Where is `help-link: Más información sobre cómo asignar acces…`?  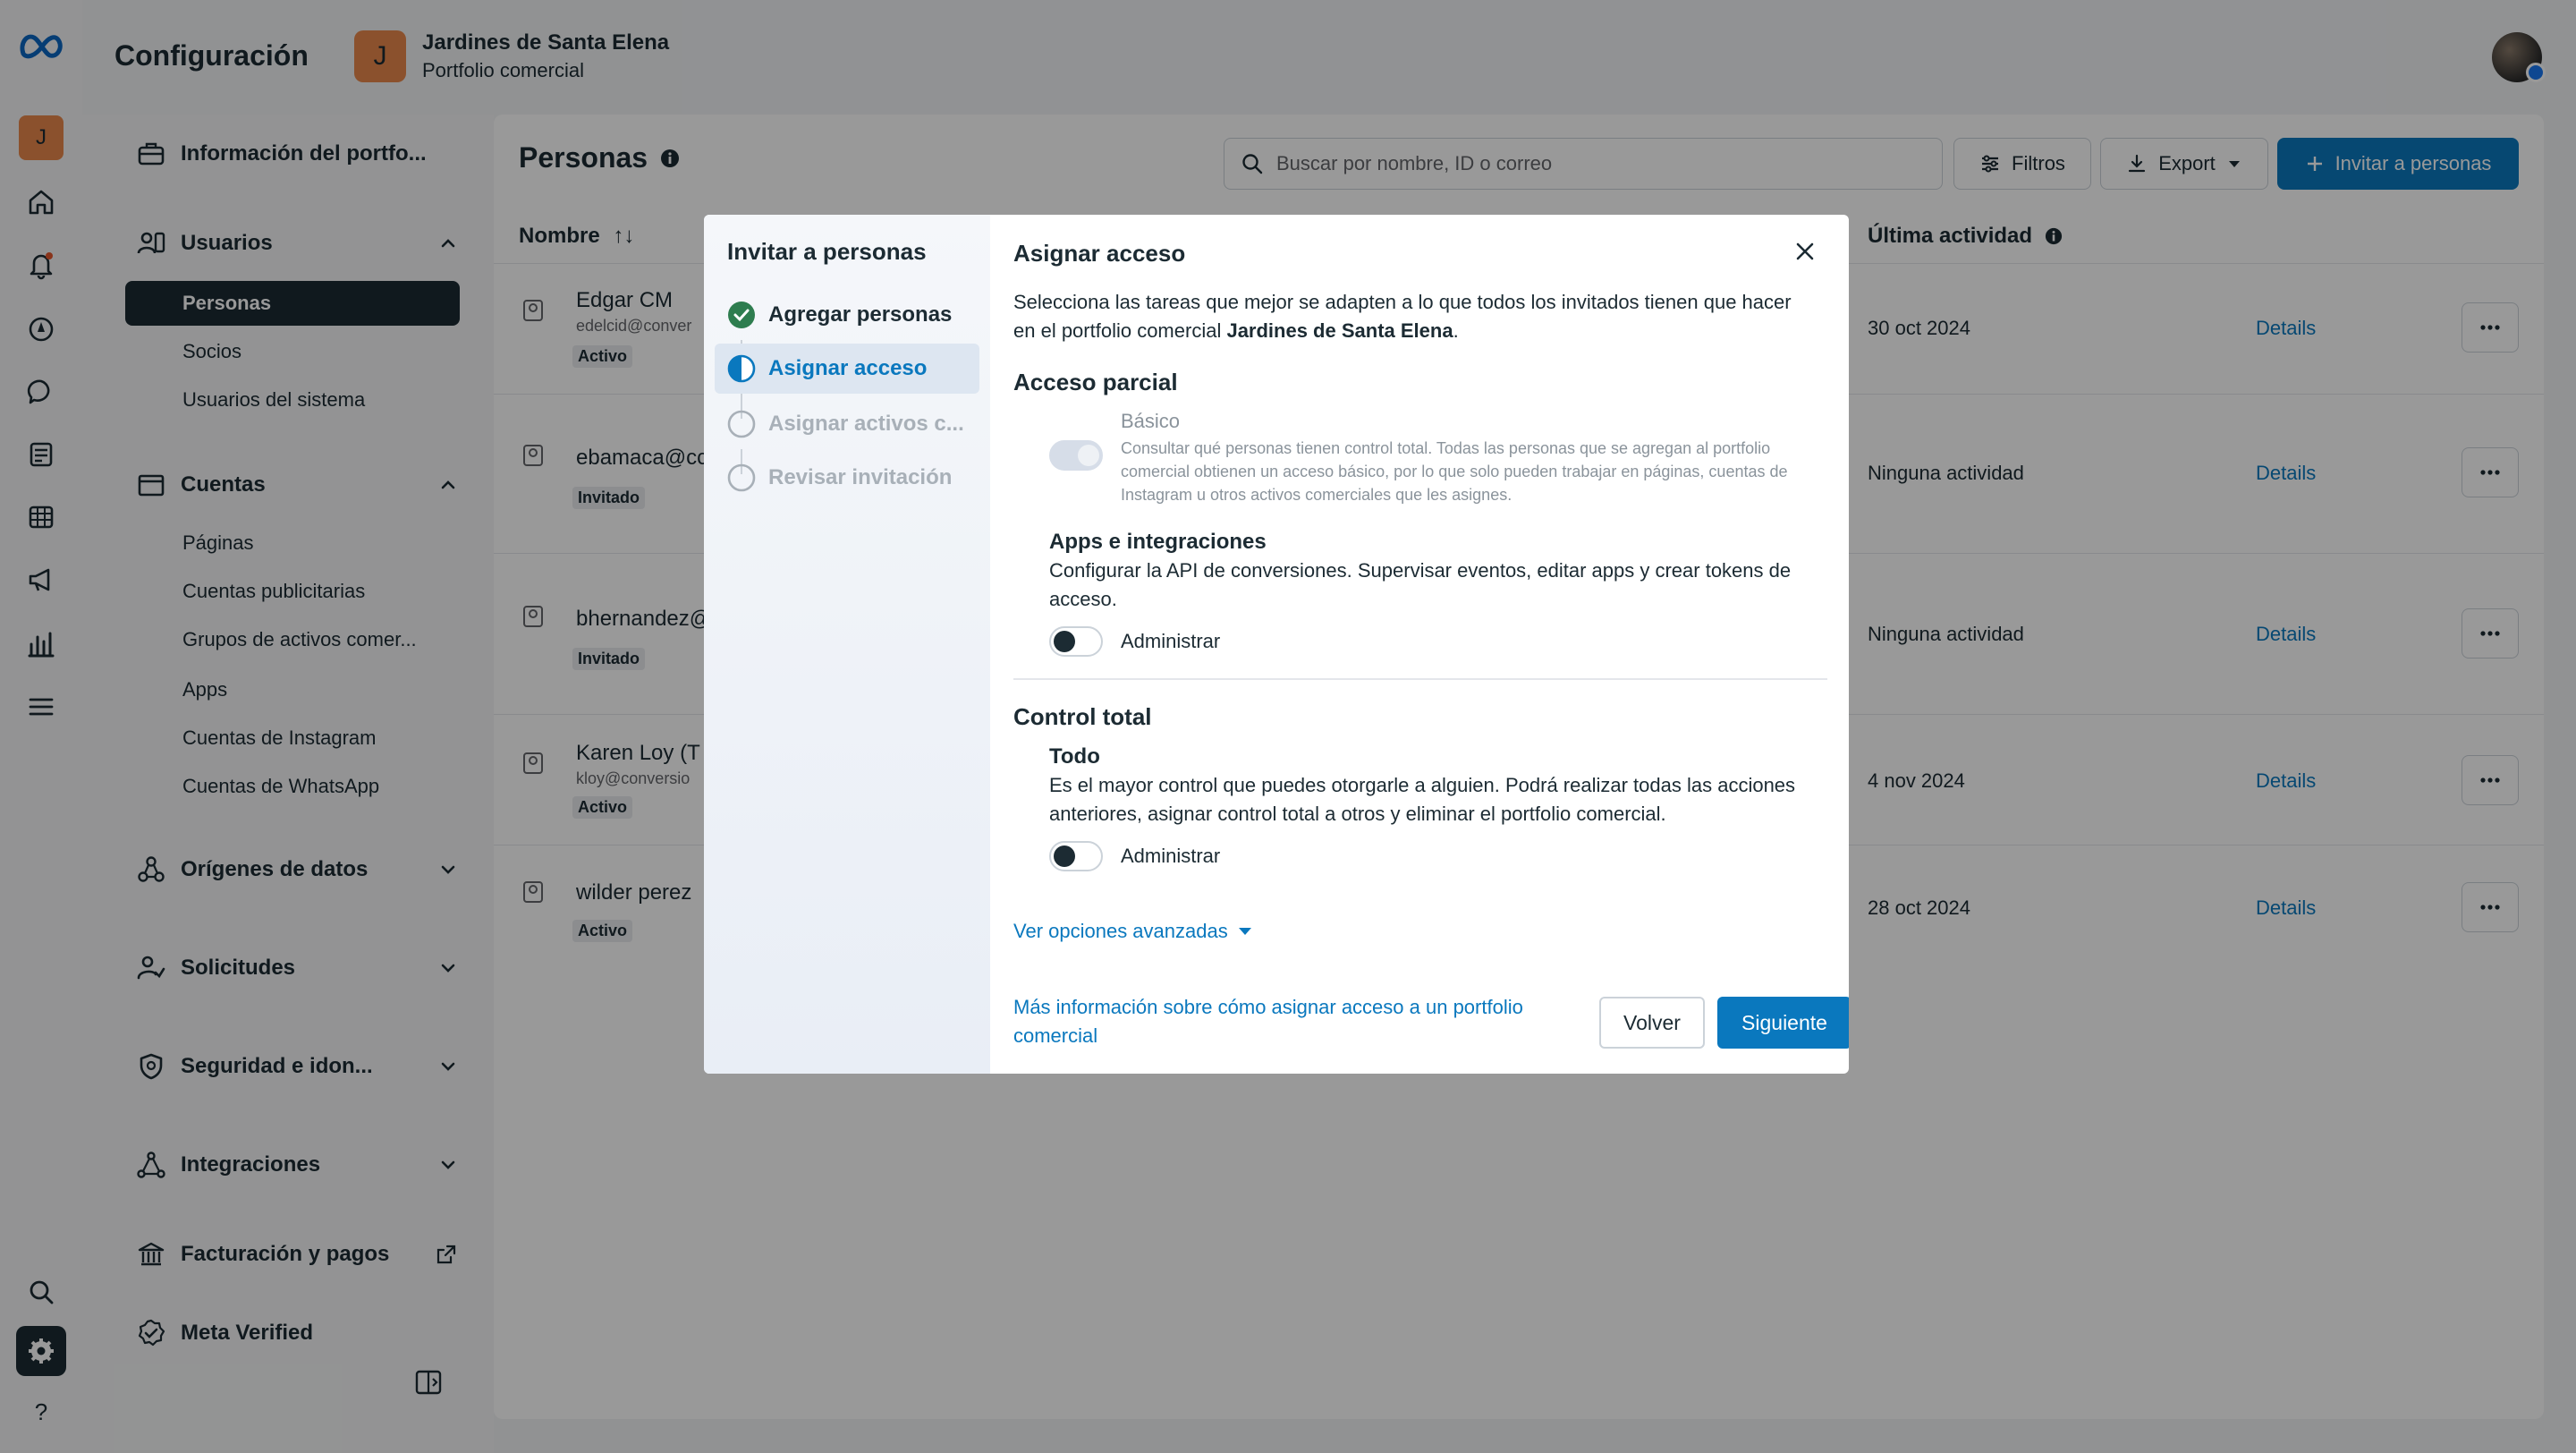 help-link: Más información sobre cómo asignar acces… is located at coordinates (1290, 1021).